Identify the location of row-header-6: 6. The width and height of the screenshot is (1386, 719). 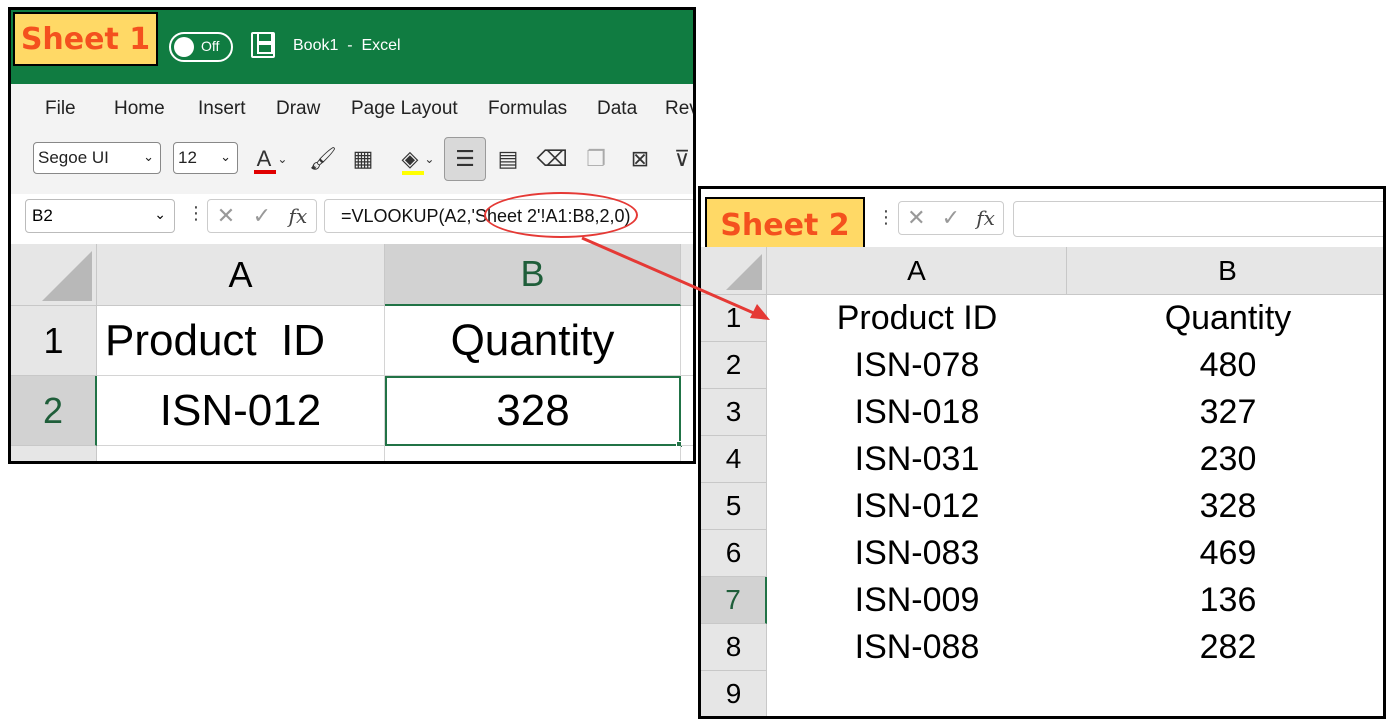
(734, 553).